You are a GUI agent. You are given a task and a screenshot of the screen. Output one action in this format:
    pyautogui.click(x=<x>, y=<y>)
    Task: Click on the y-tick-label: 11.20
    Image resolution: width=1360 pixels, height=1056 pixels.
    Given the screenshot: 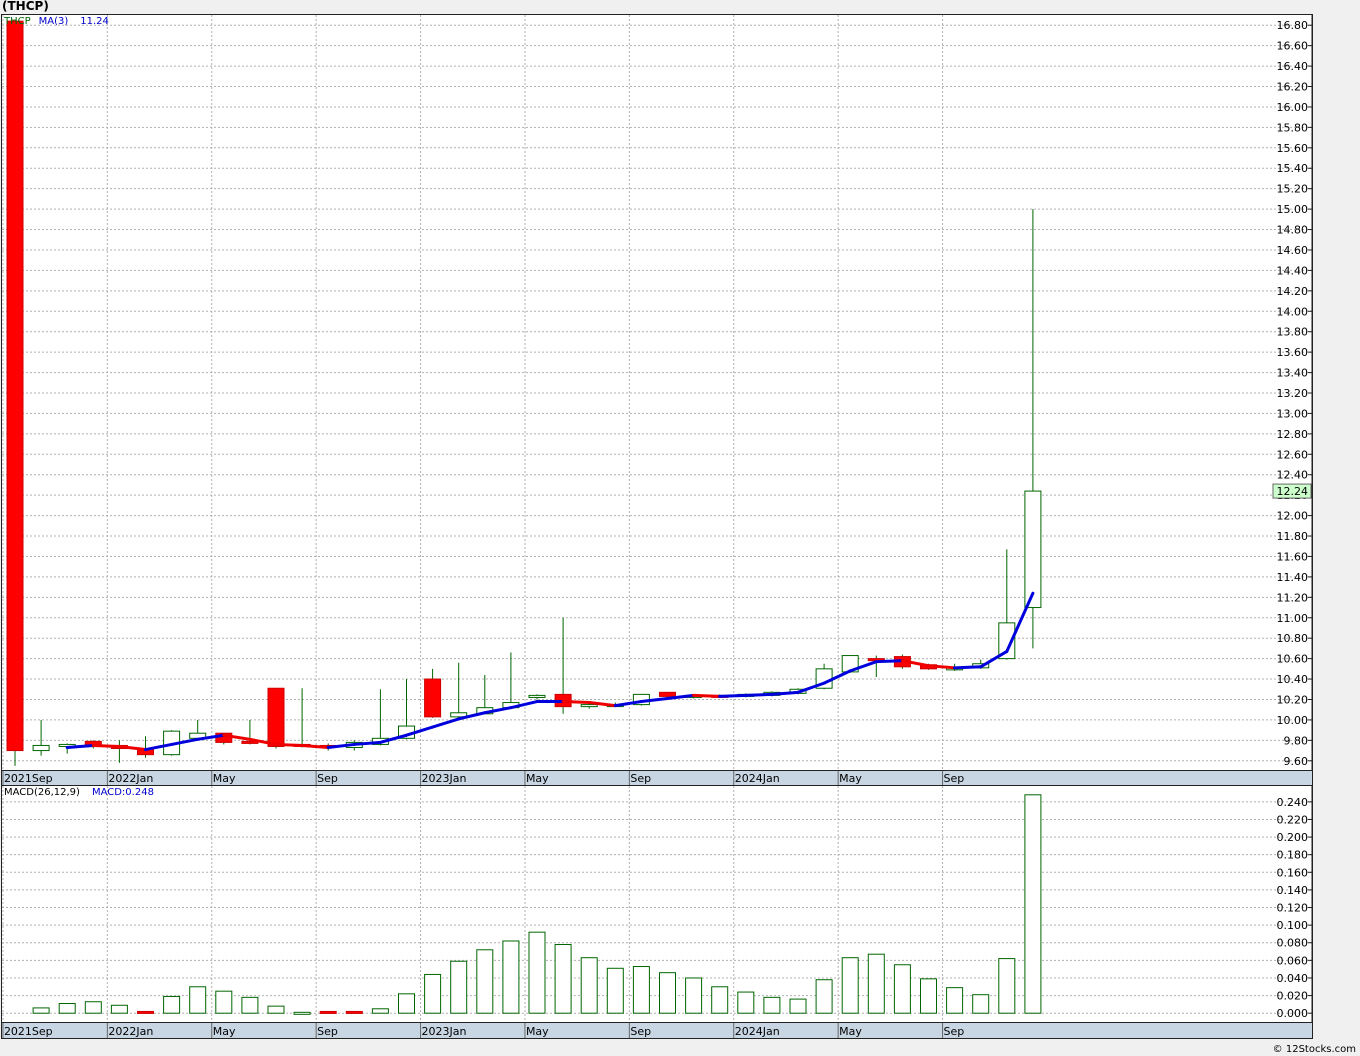 What is the action you would take?
    pyautogui.click(x=1293, y=597)
    